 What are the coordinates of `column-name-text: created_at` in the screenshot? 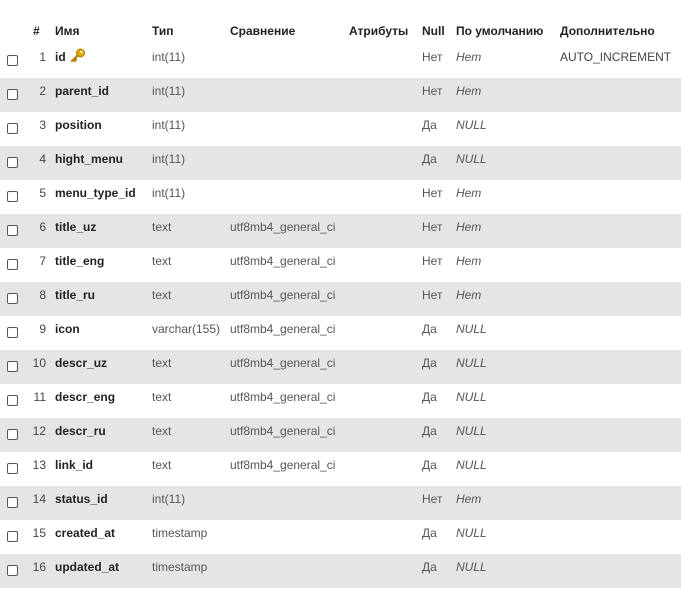 It's located at (85, 533).